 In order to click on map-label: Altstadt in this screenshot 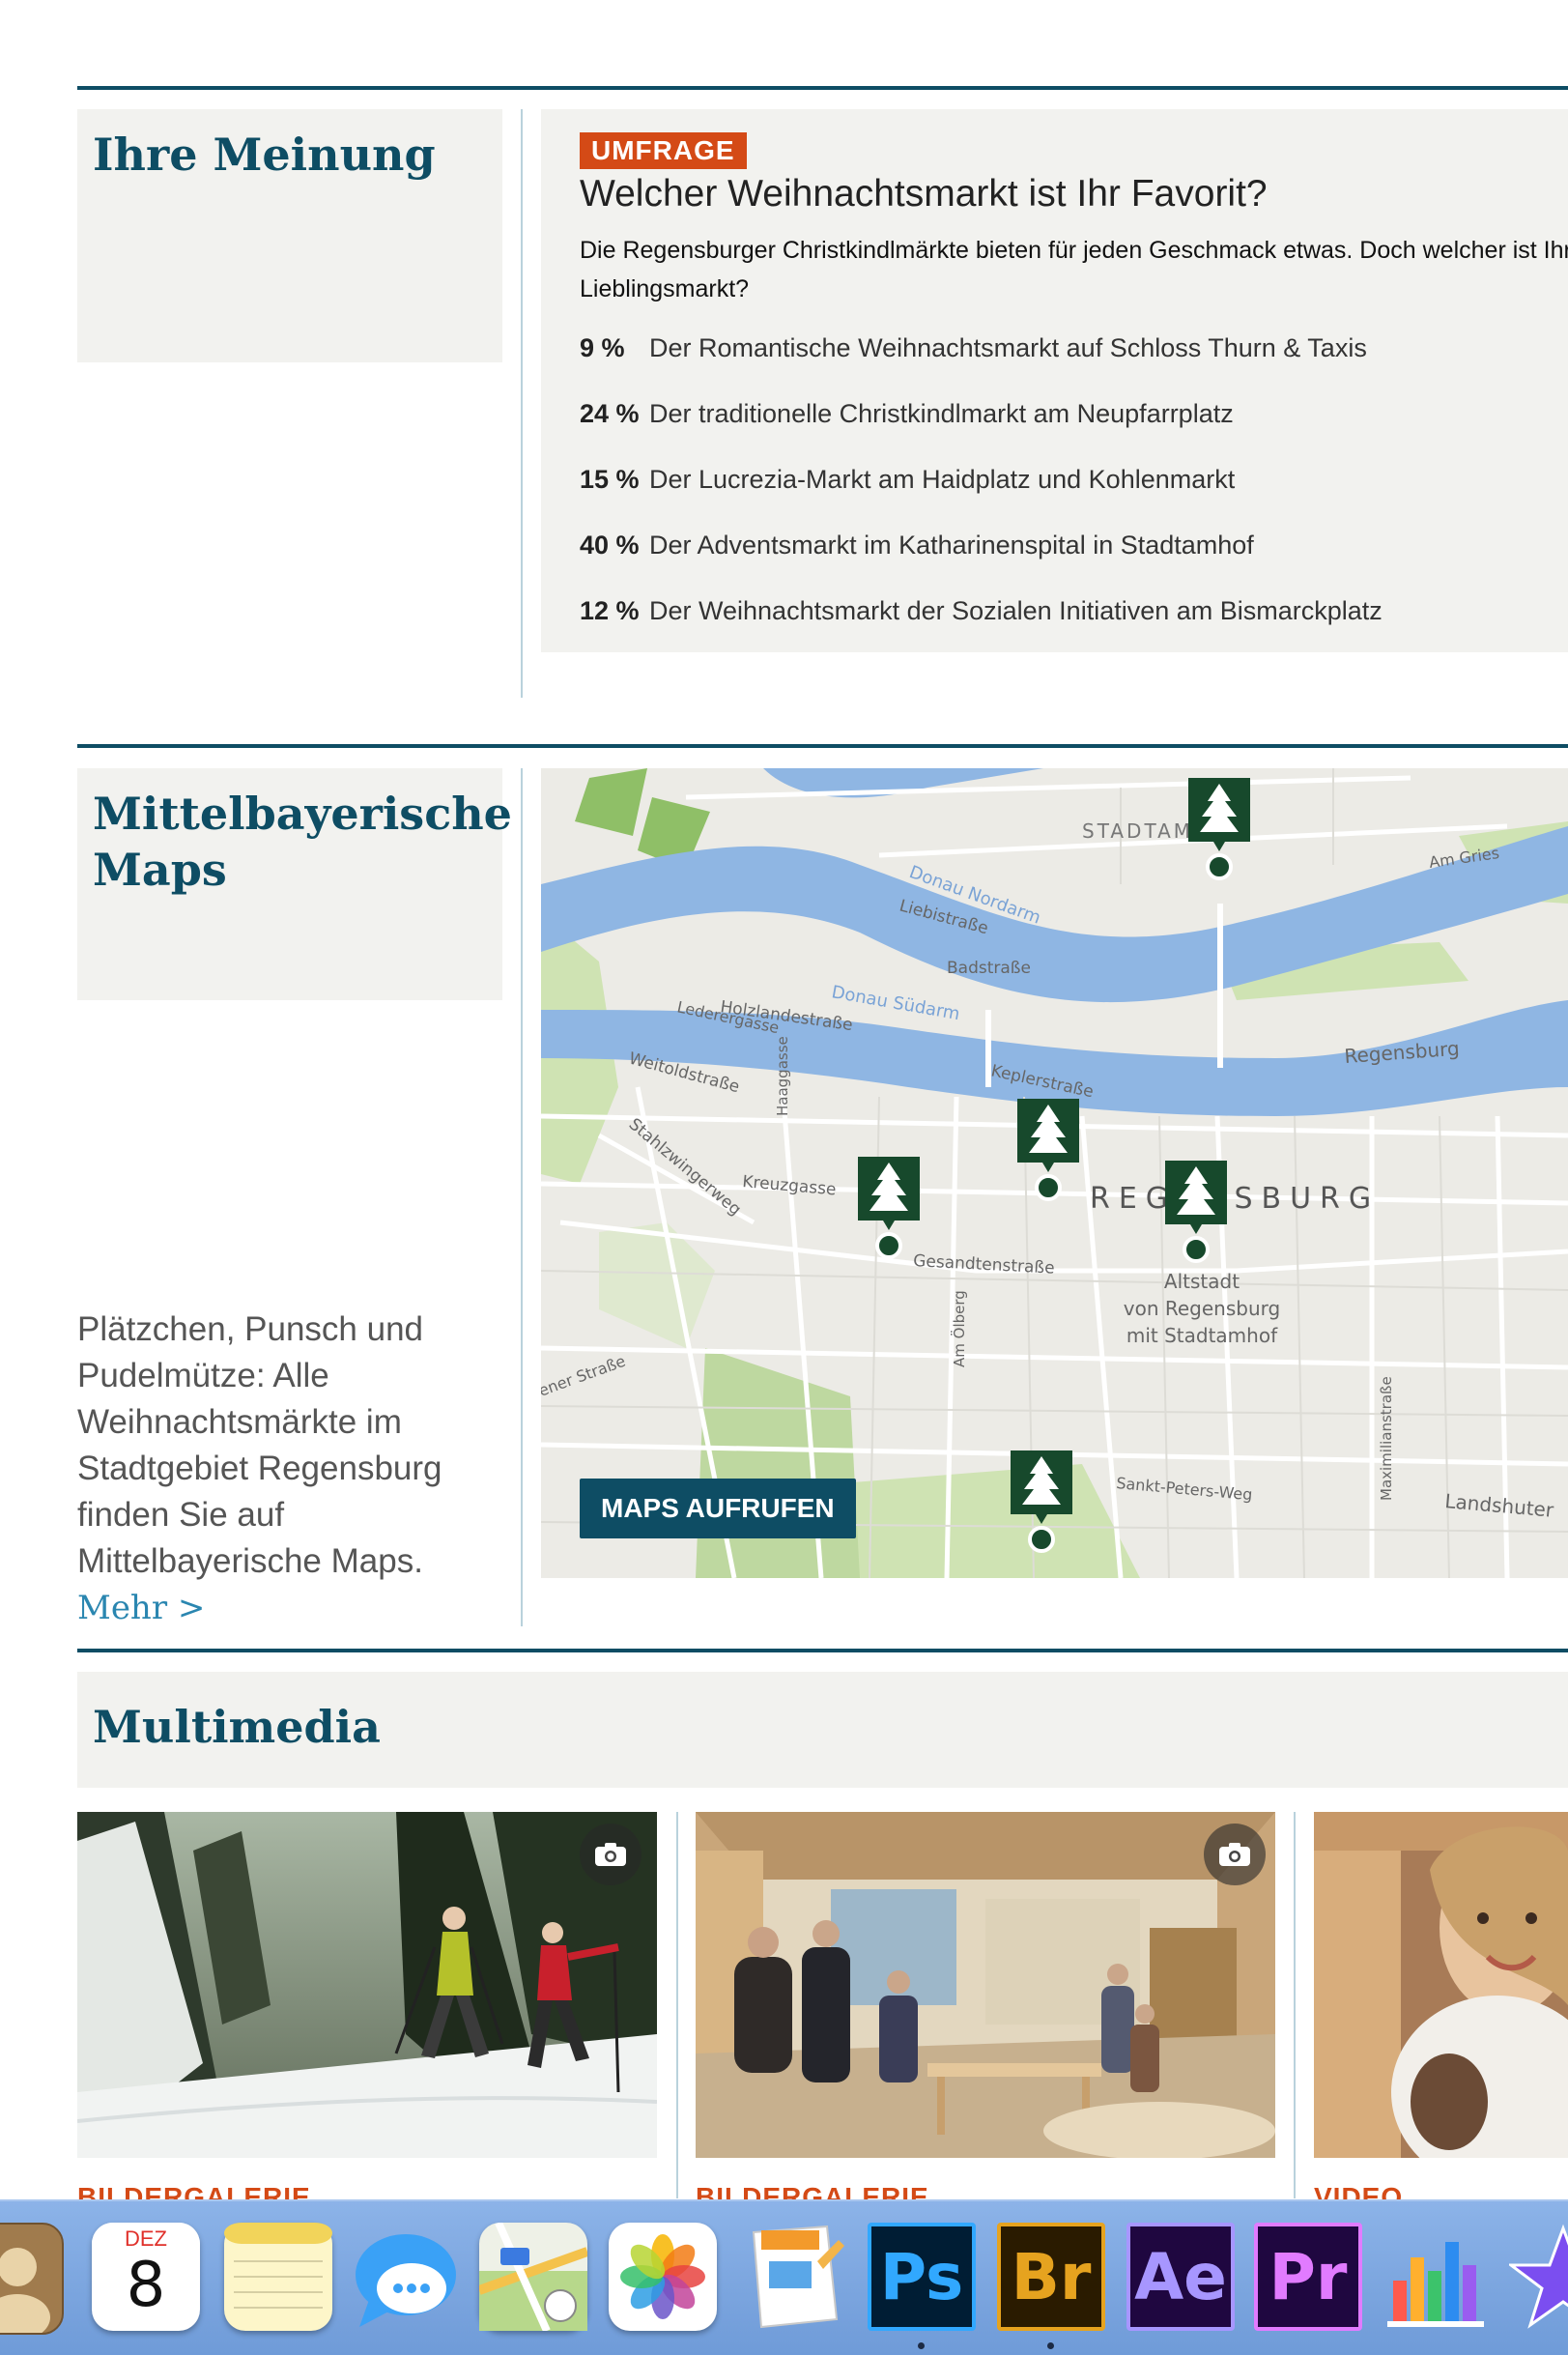, I will do `click(1202, 1281)`.